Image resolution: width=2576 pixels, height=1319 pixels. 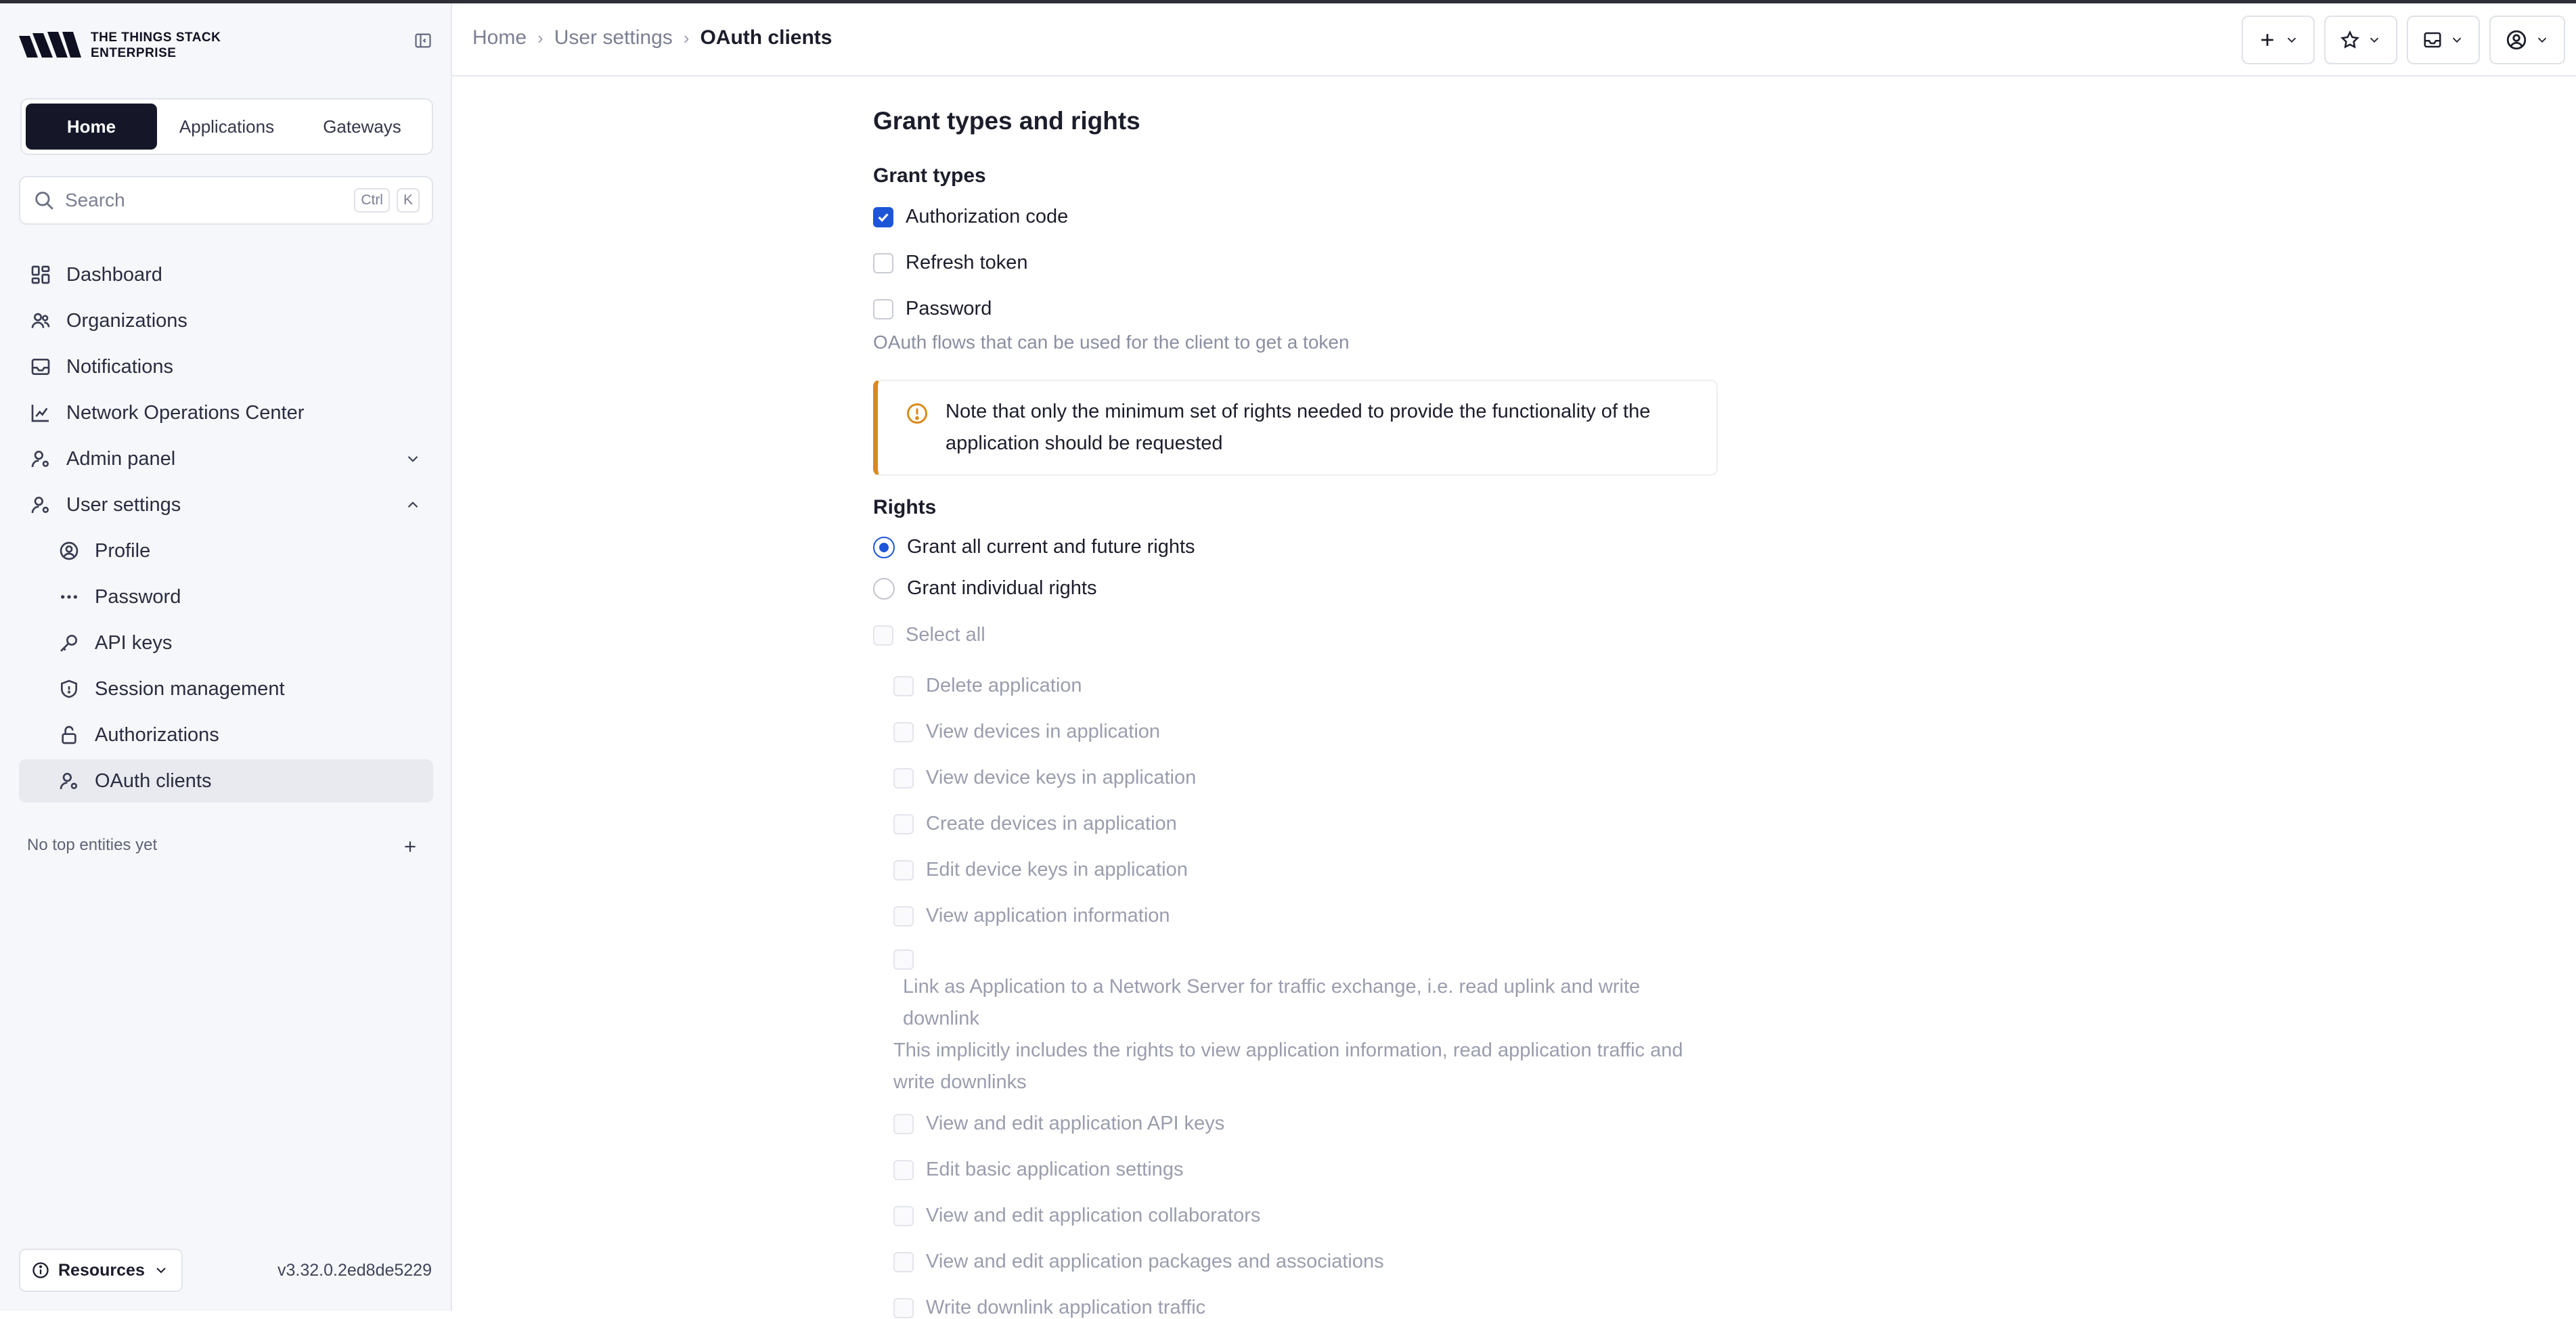 What do you see at coordinates (232, 551) in the screenshot?
I see `sidebar-item-profile: Profile` at bounding box center [232, 551].